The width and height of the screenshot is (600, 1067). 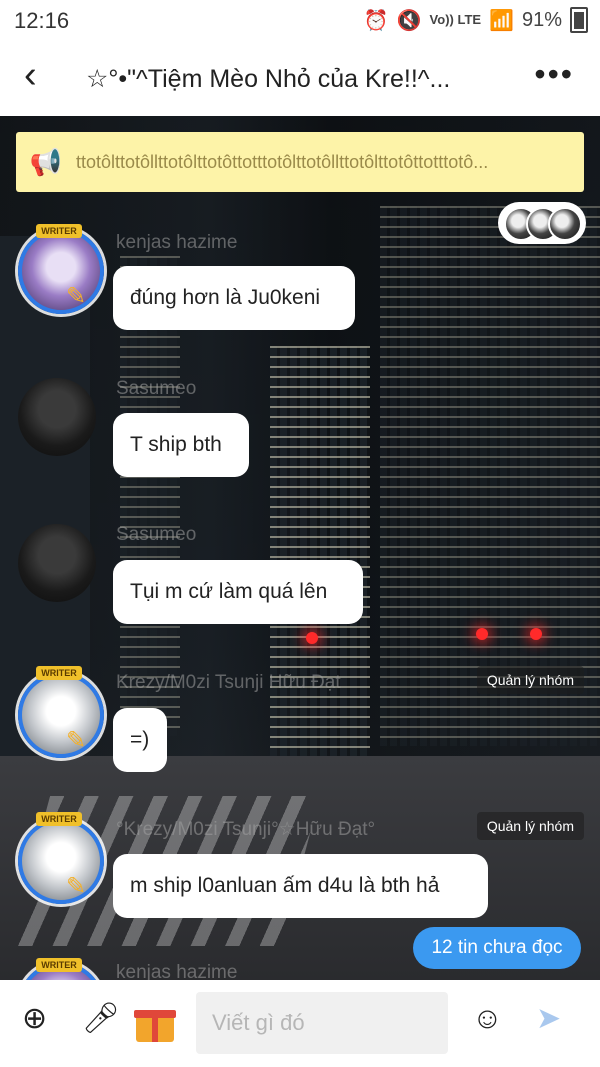 I want to click on message-bubble: đúng hơn là Ju0keni, so click(x=234, y=298).